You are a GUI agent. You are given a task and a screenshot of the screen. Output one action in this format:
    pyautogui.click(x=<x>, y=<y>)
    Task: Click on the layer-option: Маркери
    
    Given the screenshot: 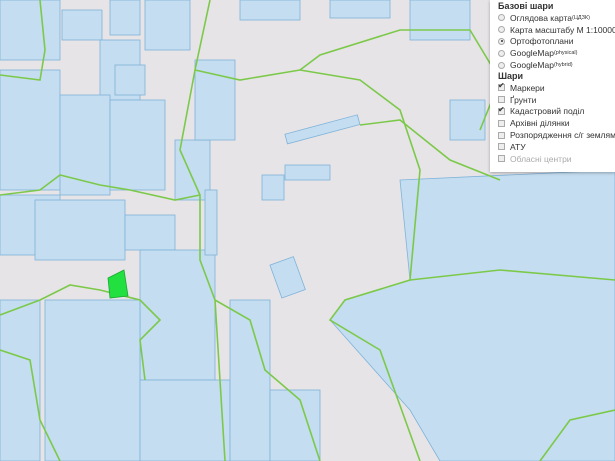 What is the action you would take?
    pyautogui.click(x=556, y=87)
    